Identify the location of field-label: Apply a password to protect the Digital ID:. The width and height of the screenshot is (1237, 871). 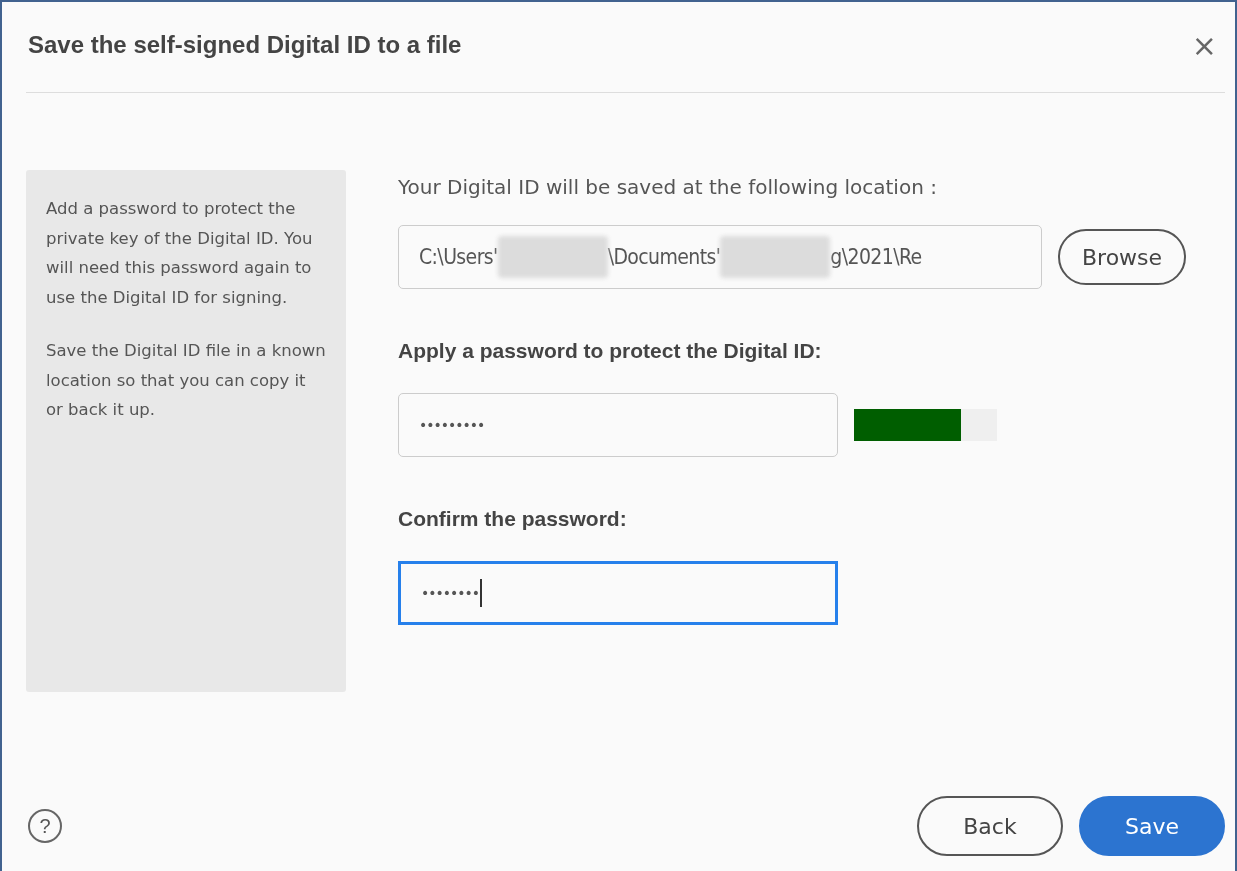
(610, 351).